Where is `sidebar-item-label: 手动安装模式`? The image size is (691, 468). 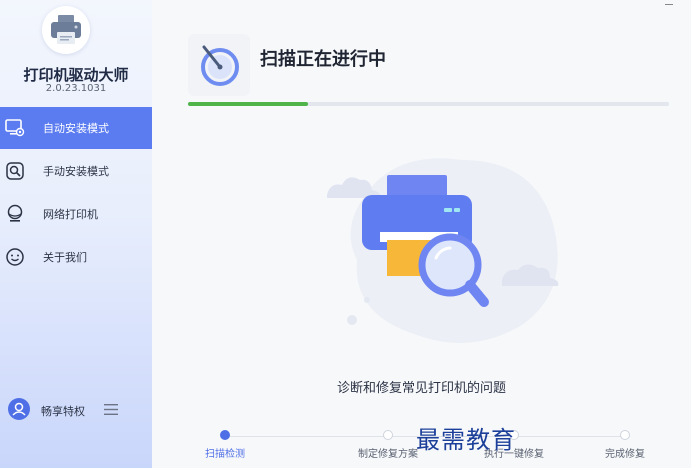 sidebar-item-label: 手动安装模式 is located at coordinates (76, 171).